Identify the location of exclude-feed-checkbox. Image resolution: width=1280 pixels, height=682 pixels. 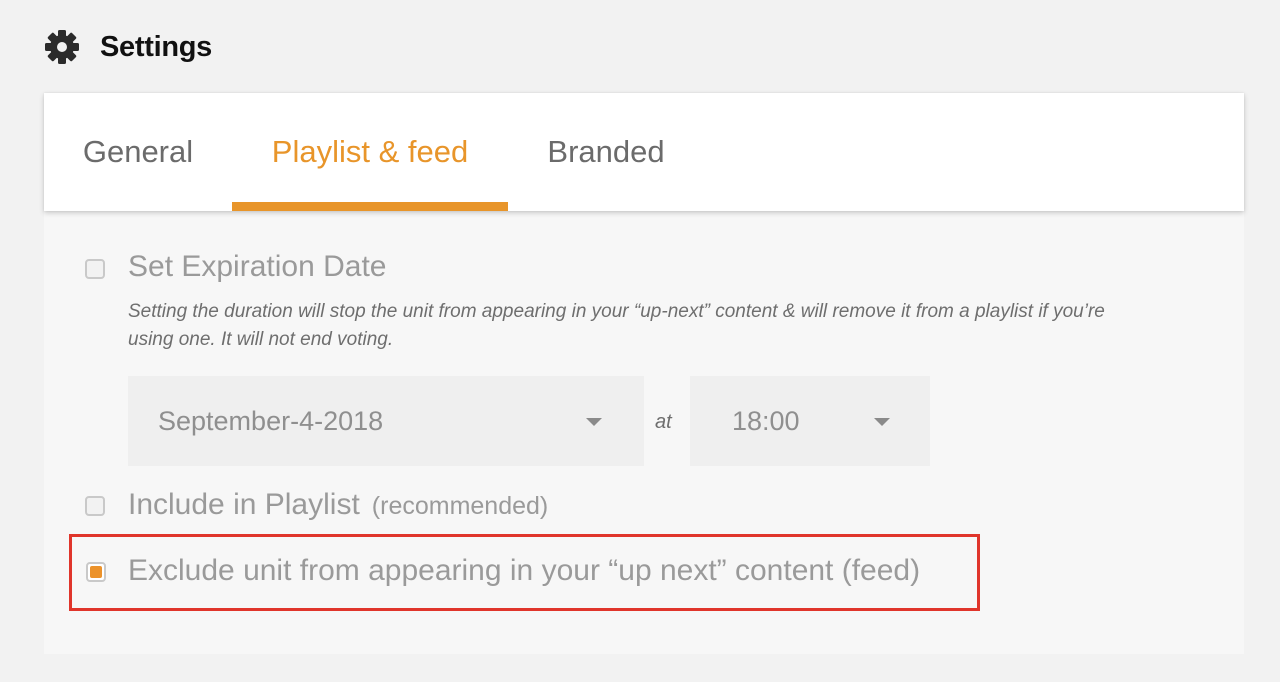
(96, 572).